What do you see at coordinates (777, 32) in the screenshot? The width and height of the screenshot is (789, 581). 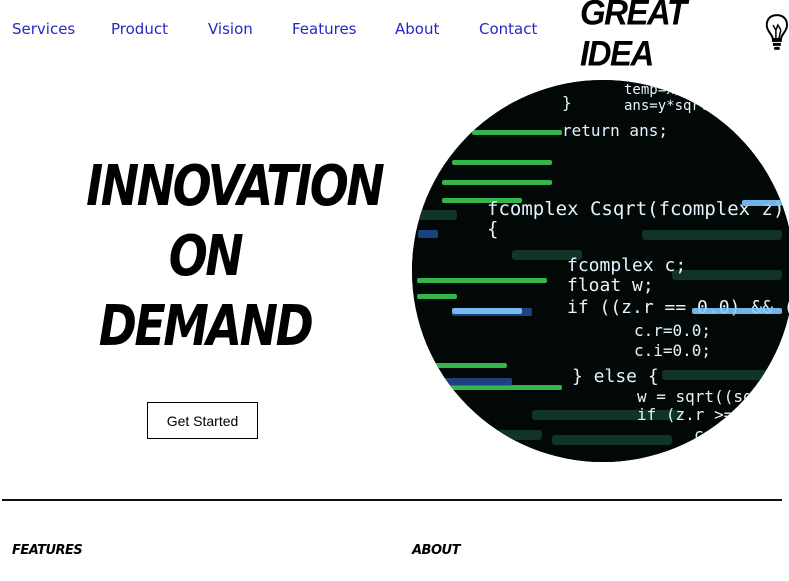 I see `lightbulb-icon` at bounding box center [777, 32].